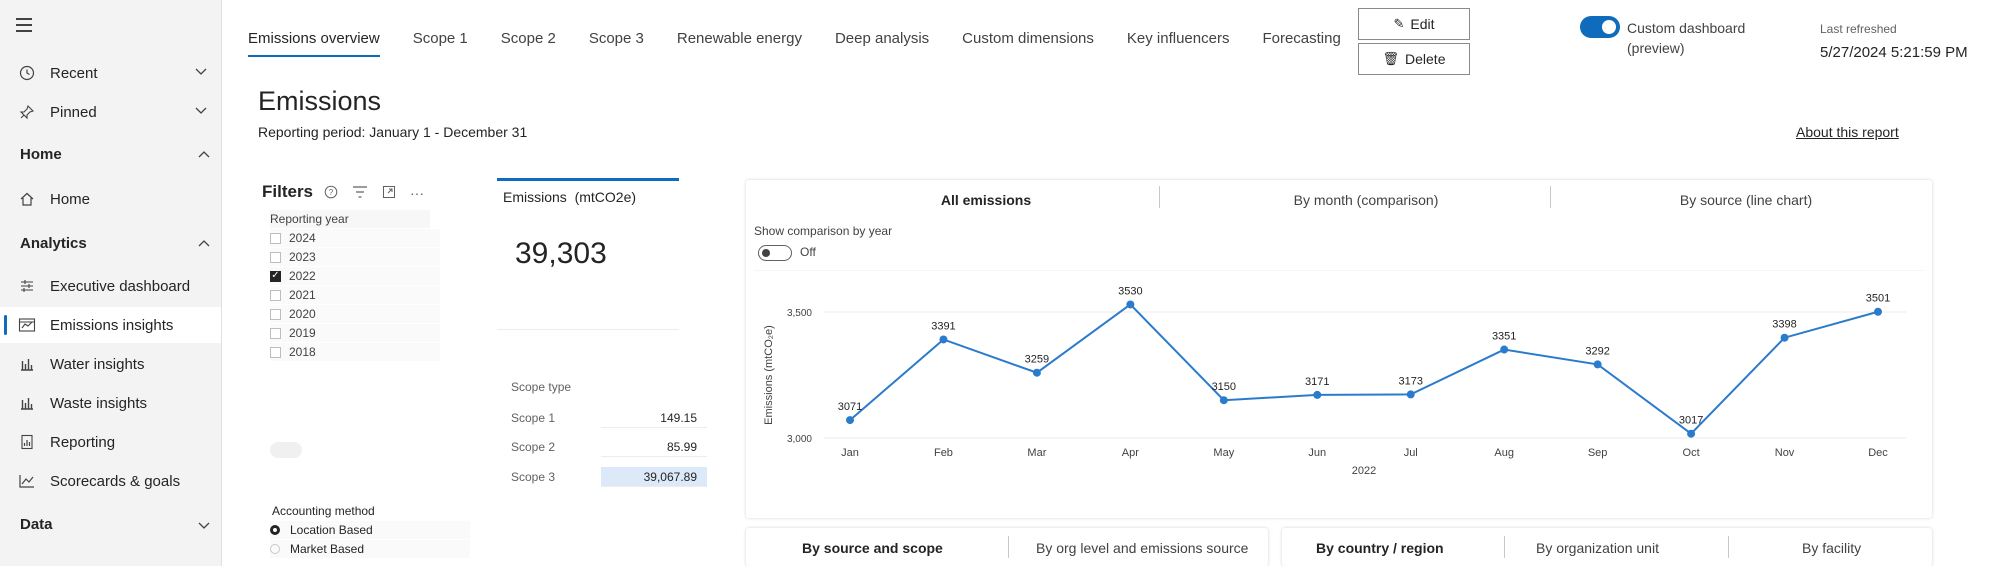  What do you see at coordinates (1410, 394) in the screenshot?
I see `data-point-jul` at bounding box center [1410, 394].